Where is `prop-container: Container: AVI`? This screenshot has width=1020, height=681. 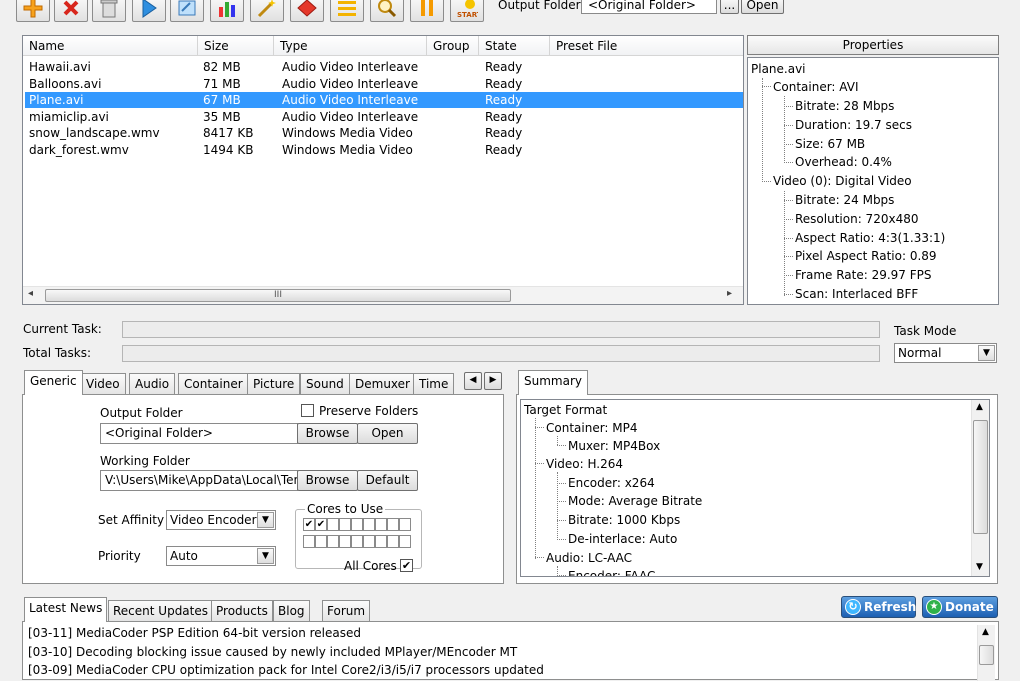
prop-container: Container: AVI is located at coordinates (815, 87).